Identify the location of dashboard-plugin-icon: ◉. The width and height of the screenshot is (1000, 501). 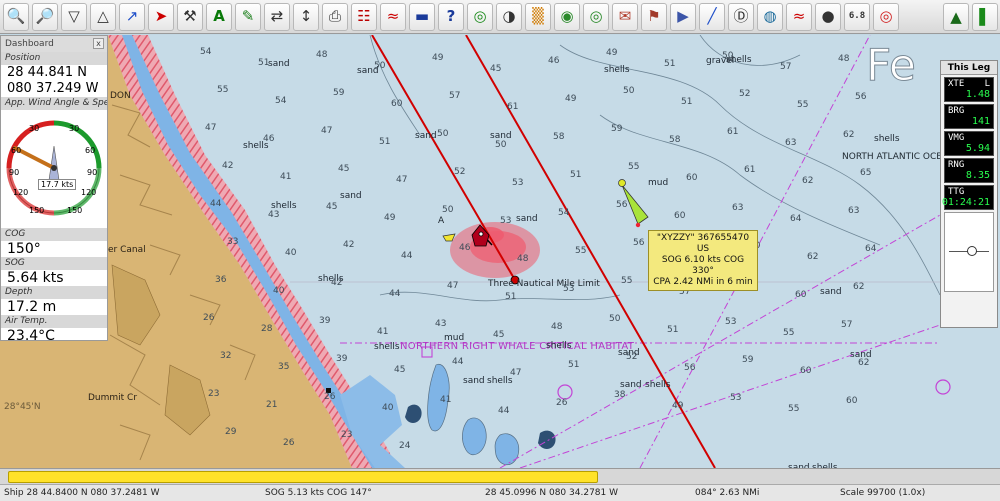
(567, 16).